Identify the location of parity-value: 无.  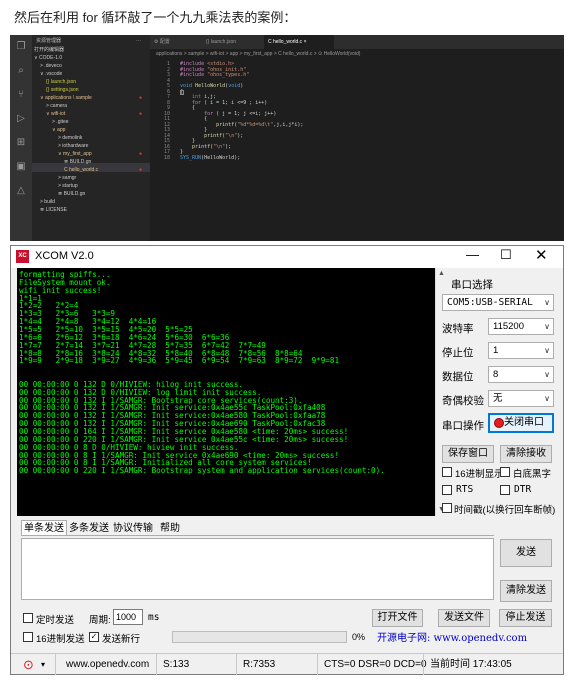
(498, 398).